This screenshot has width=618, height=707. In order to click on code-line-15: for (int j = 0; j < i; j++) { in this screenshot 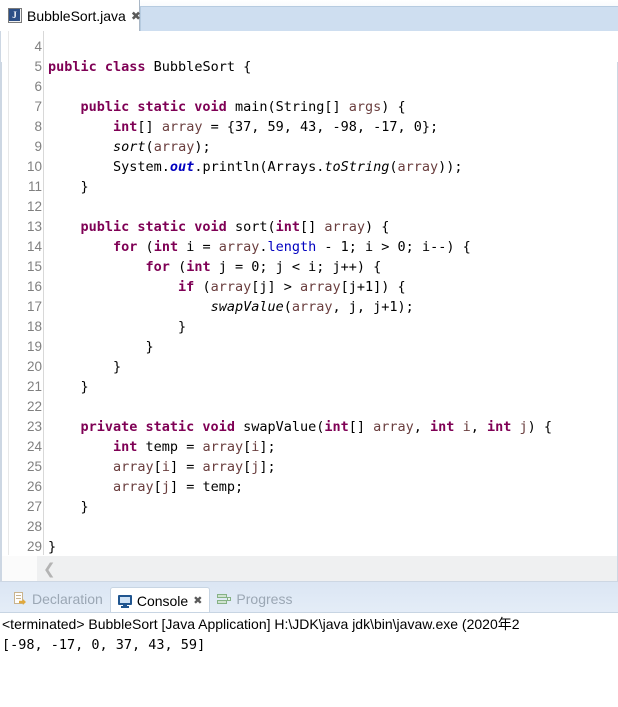, I will do `click(331, 267)`.